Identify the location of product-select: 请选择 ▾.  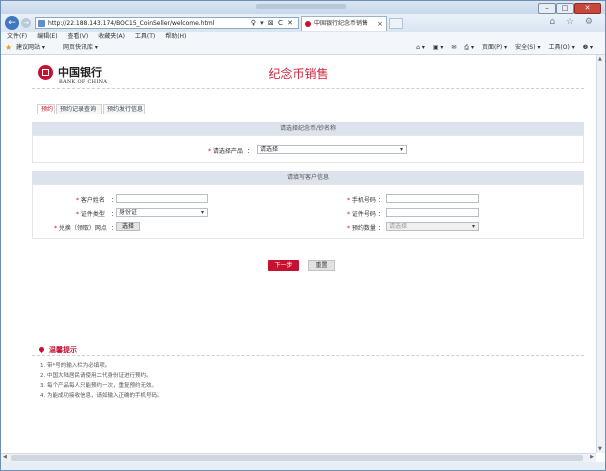
(332, 149).